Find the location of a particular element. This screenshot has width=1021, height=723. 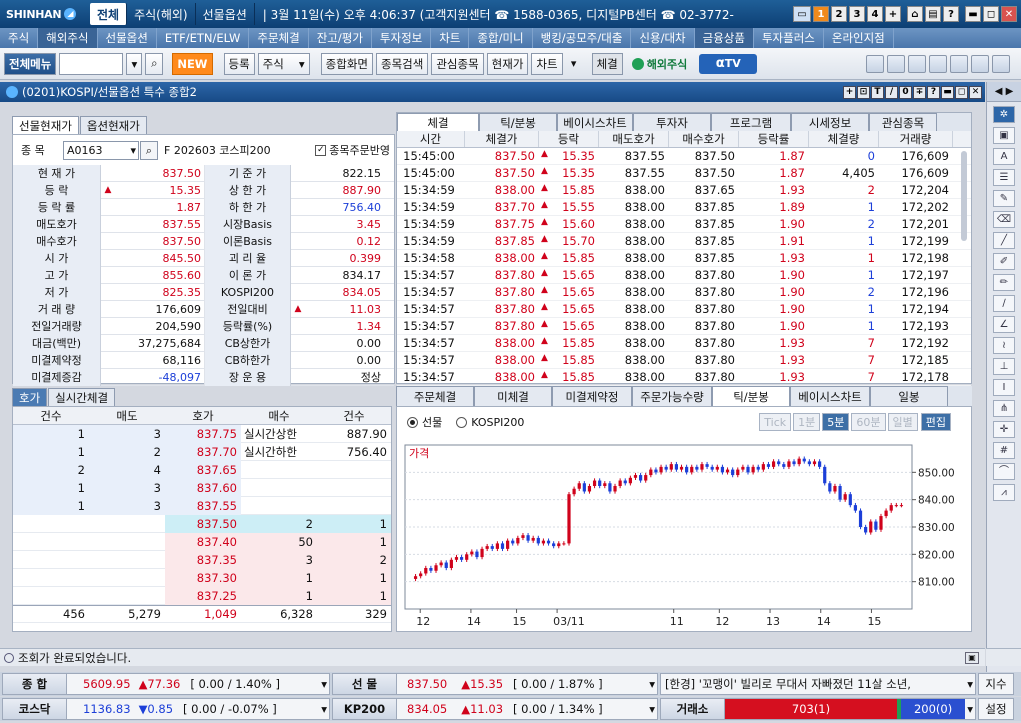

exchange-bar: 거래소 703(1) 200(0) ▾ is located at coordinates (818, 709).